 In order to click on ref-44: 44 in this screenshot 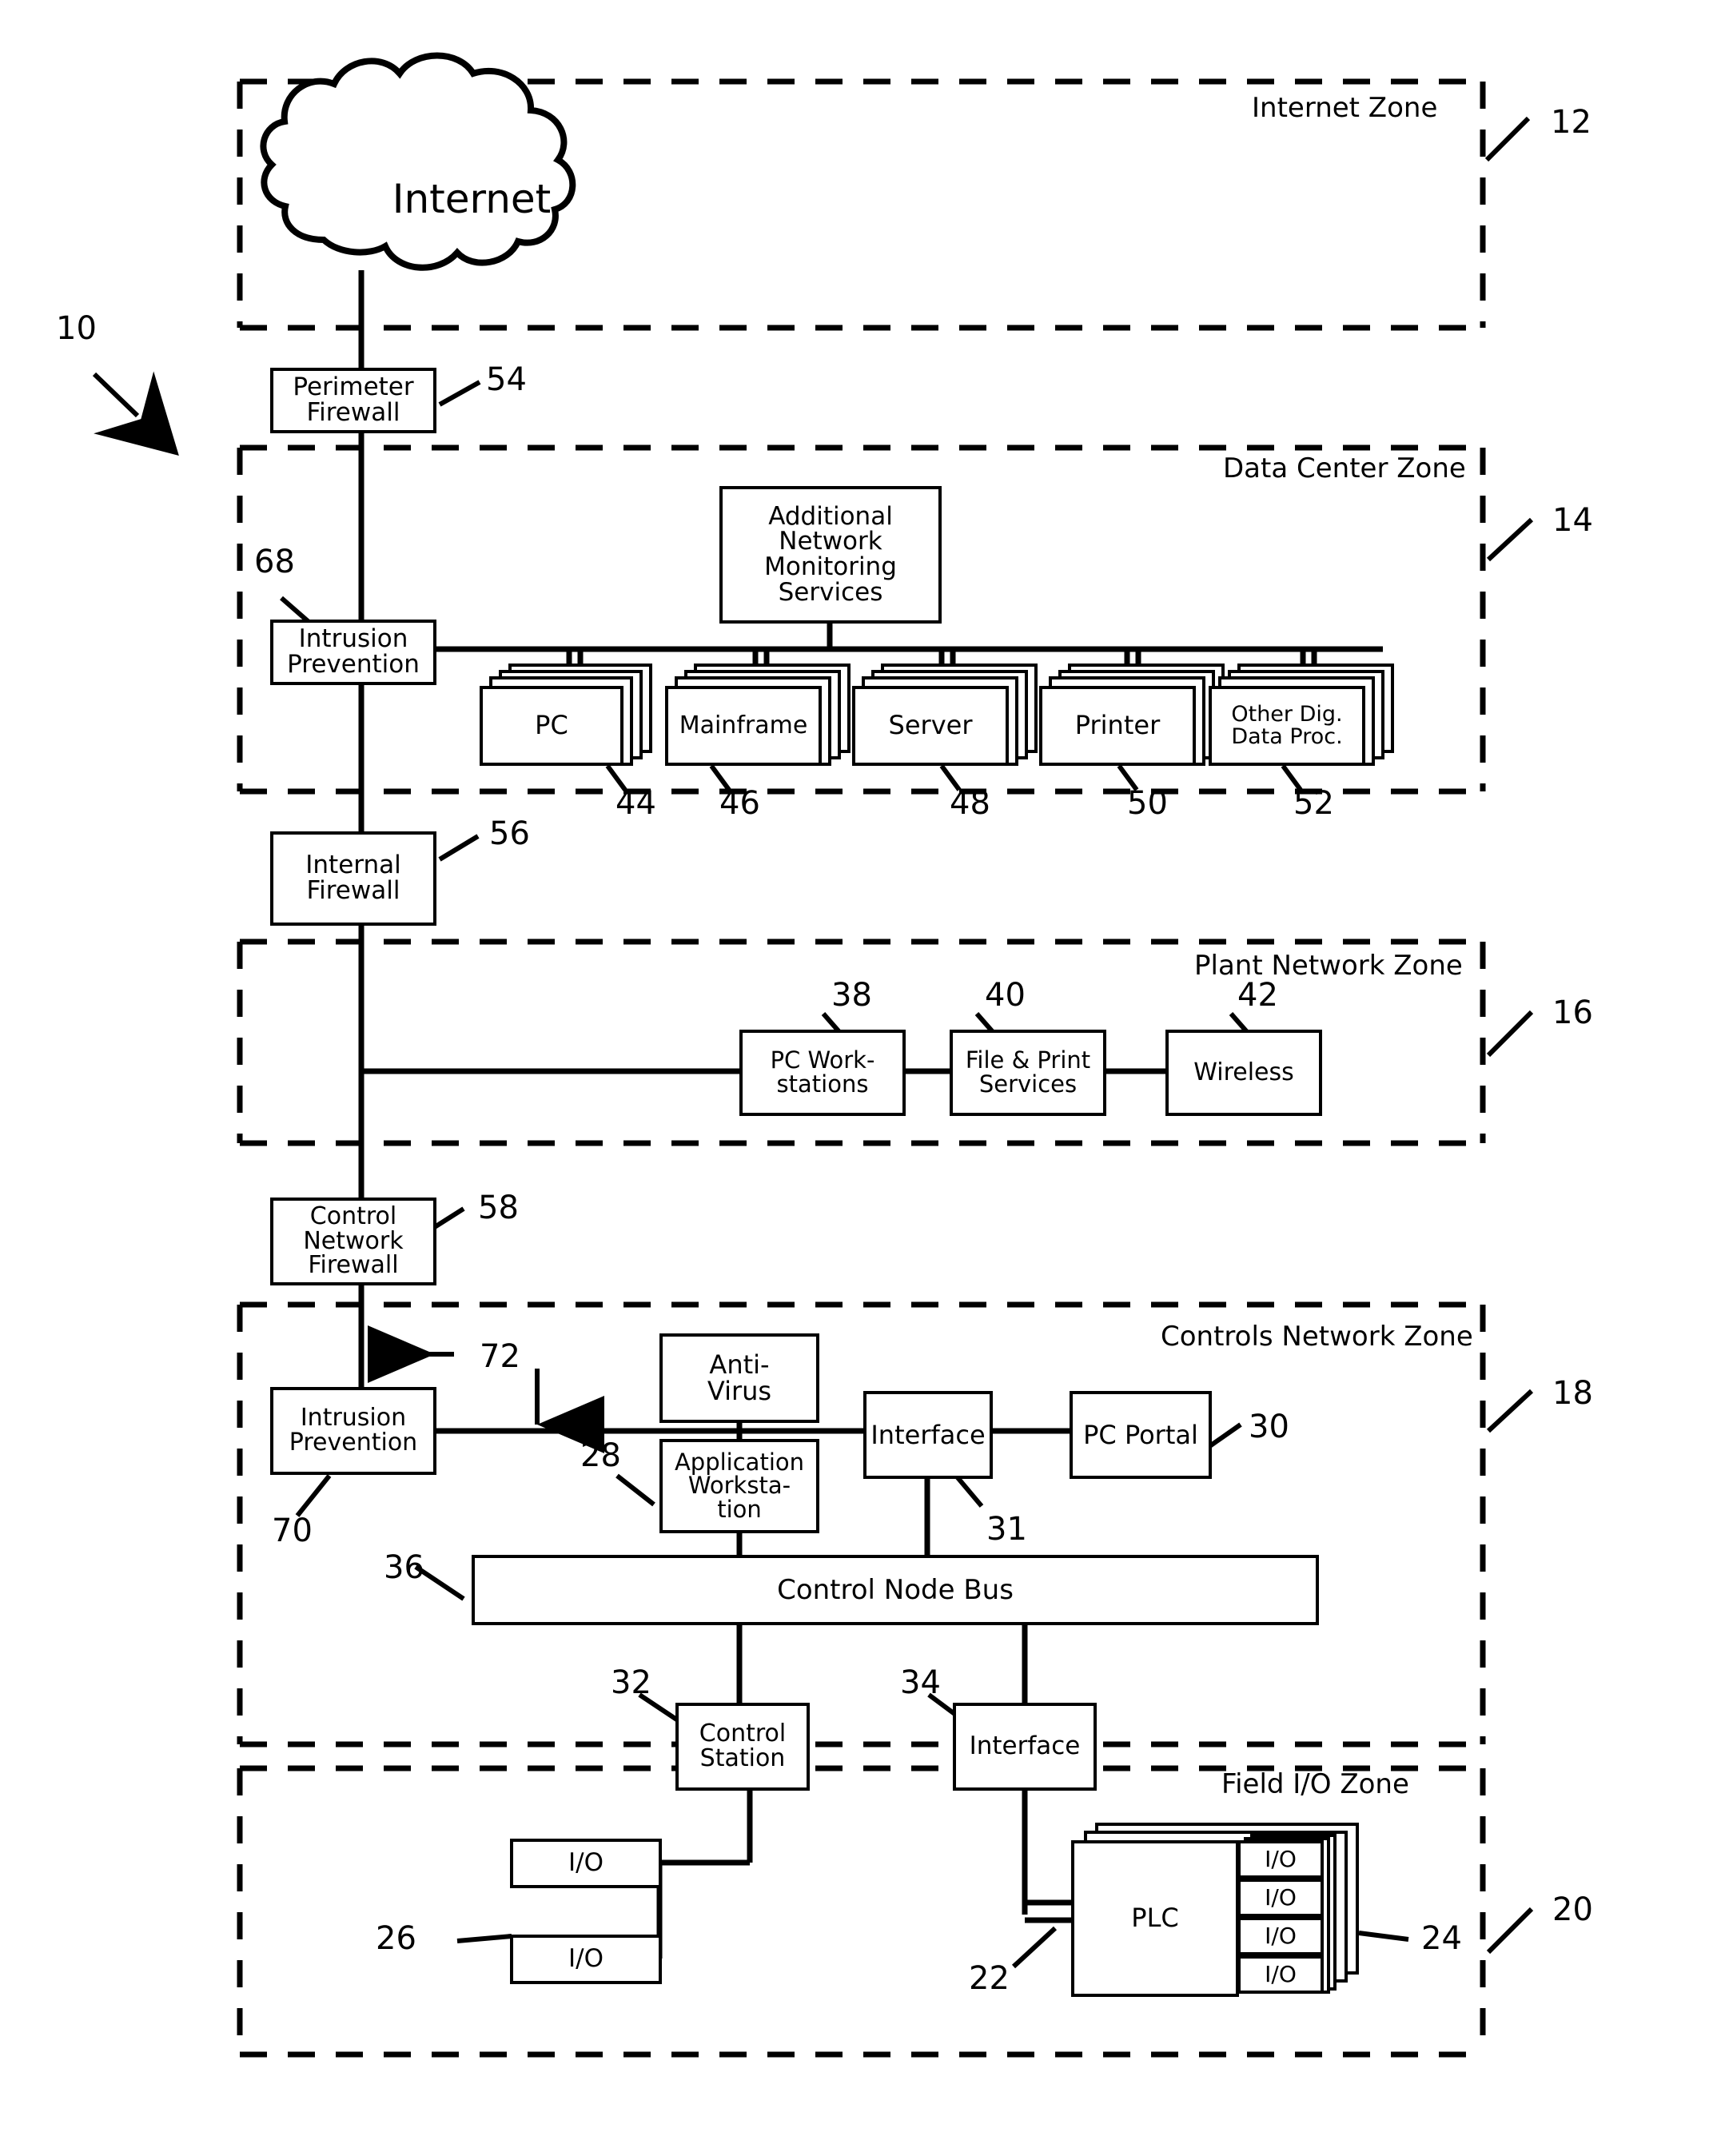, I will do `click(635, 804)`.